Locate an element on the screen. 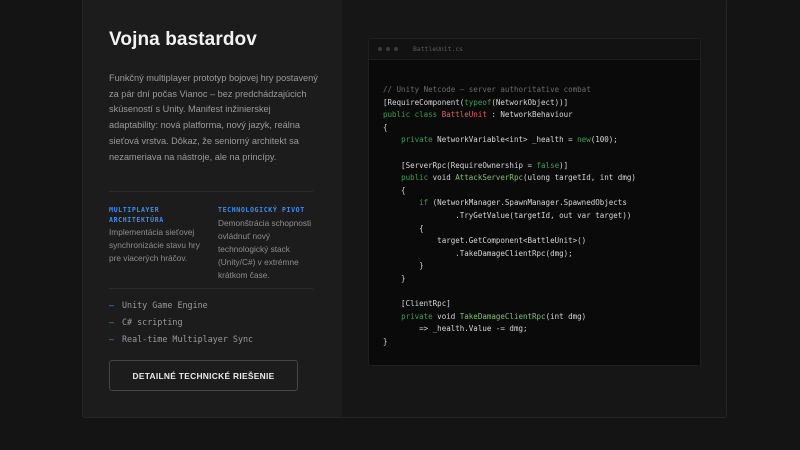 The image size is (800, 450). tech-stack-item: – Real-time Multiplayer Sync is located at coordinates (181, 338).